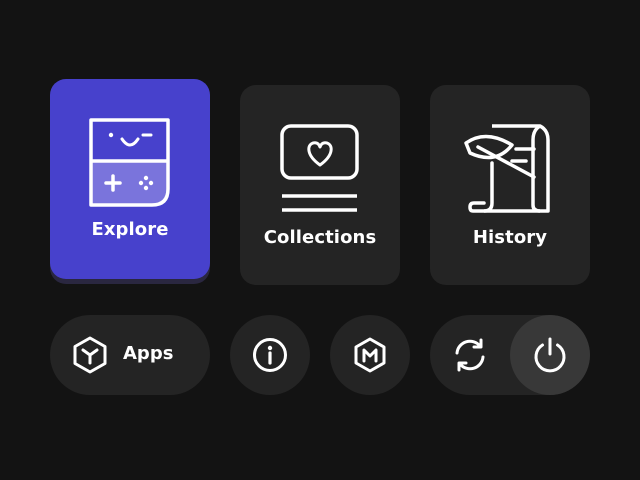  I want to click on explore-tile: Explore, so click(130, 179).